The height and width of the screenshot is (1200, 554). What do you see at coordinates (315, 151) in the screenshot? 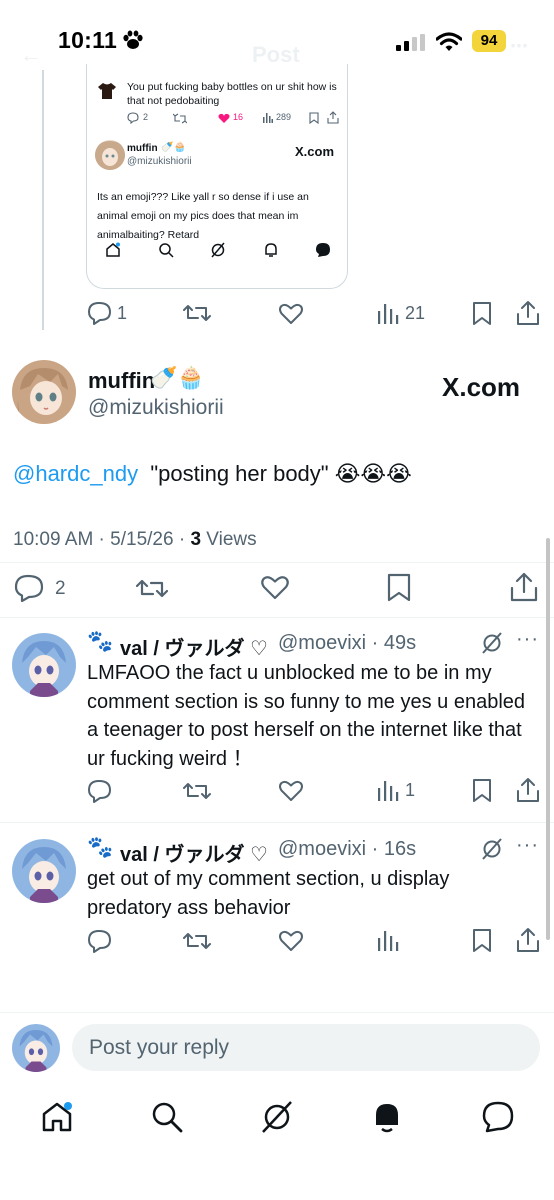
I see `mini-xcom-logo: X.com` at bounding box center [315, 151].